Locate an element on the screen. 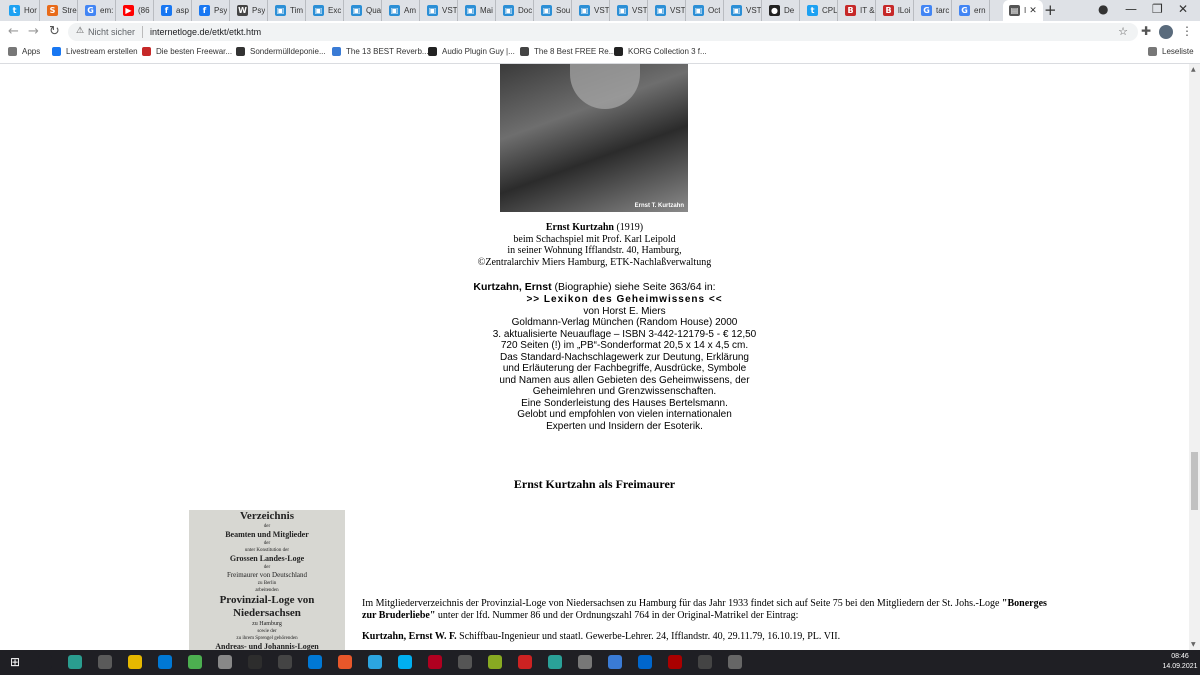  bookmark-item: Apps is located at coordinates (24, 51).